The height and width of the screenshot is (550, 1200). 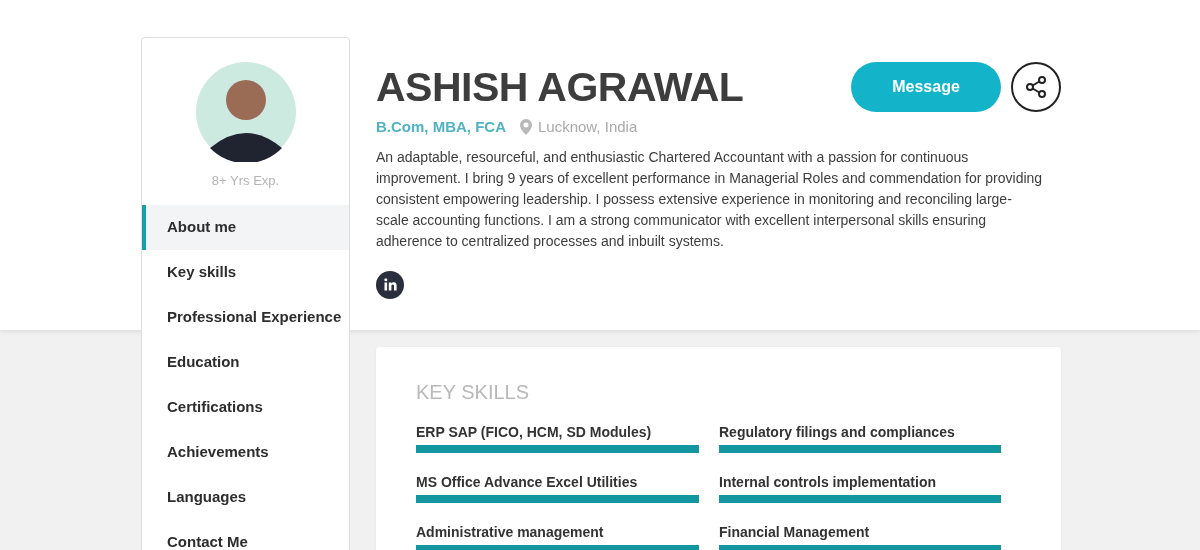 I want to click on sidebar-item: Achievements, so click(x=245, y=452).